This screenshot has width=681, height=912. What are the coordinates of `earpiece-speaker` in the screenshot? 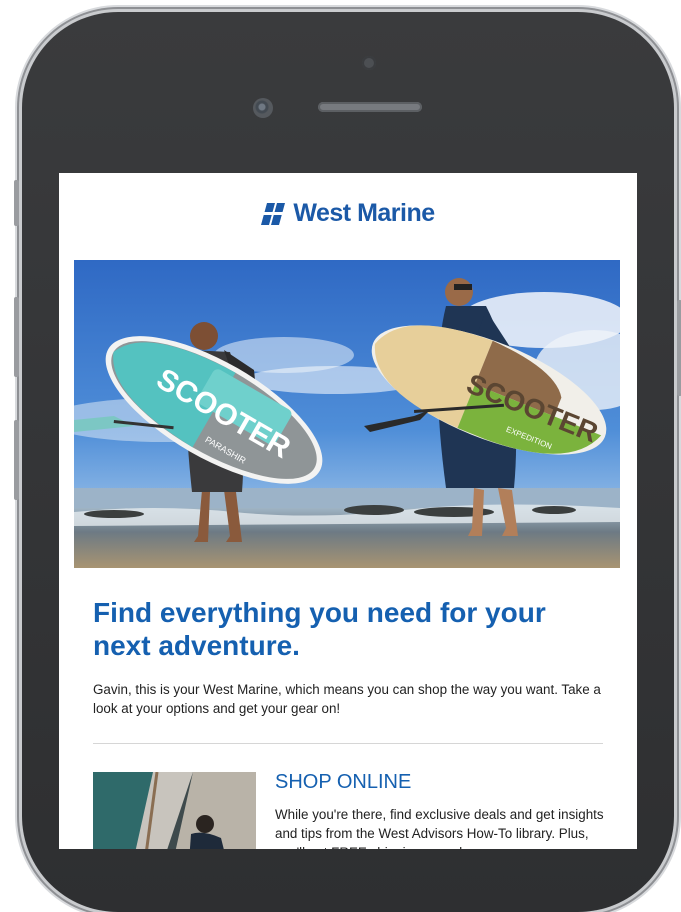 It's located at (370, 107).